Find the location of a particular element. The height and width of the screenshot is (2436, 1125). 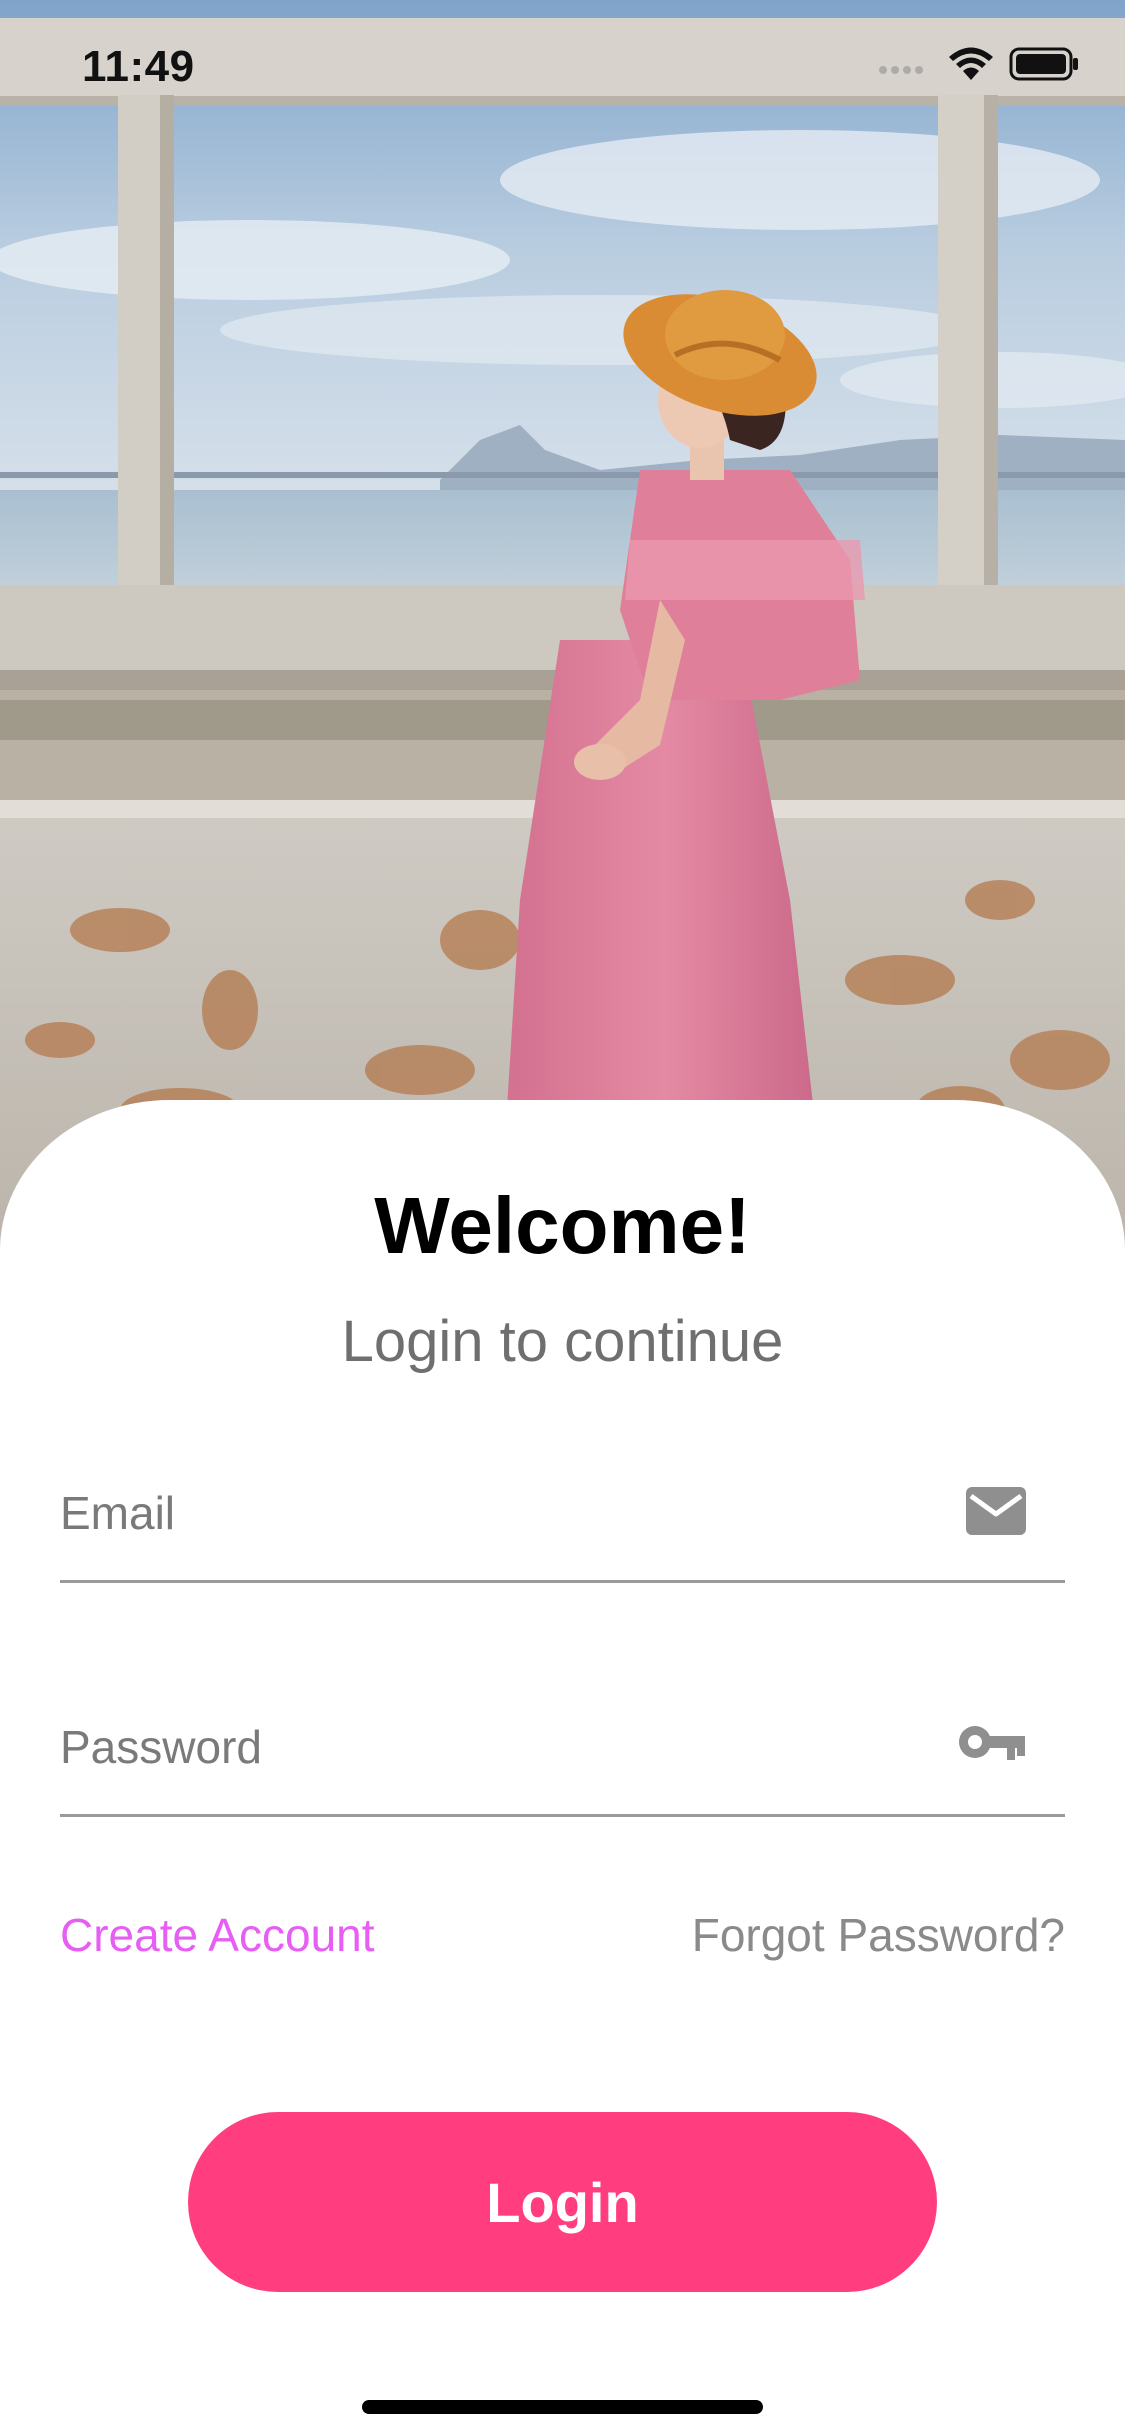

page-subtitle: Login to continue is located at coordinates (562, 1341).